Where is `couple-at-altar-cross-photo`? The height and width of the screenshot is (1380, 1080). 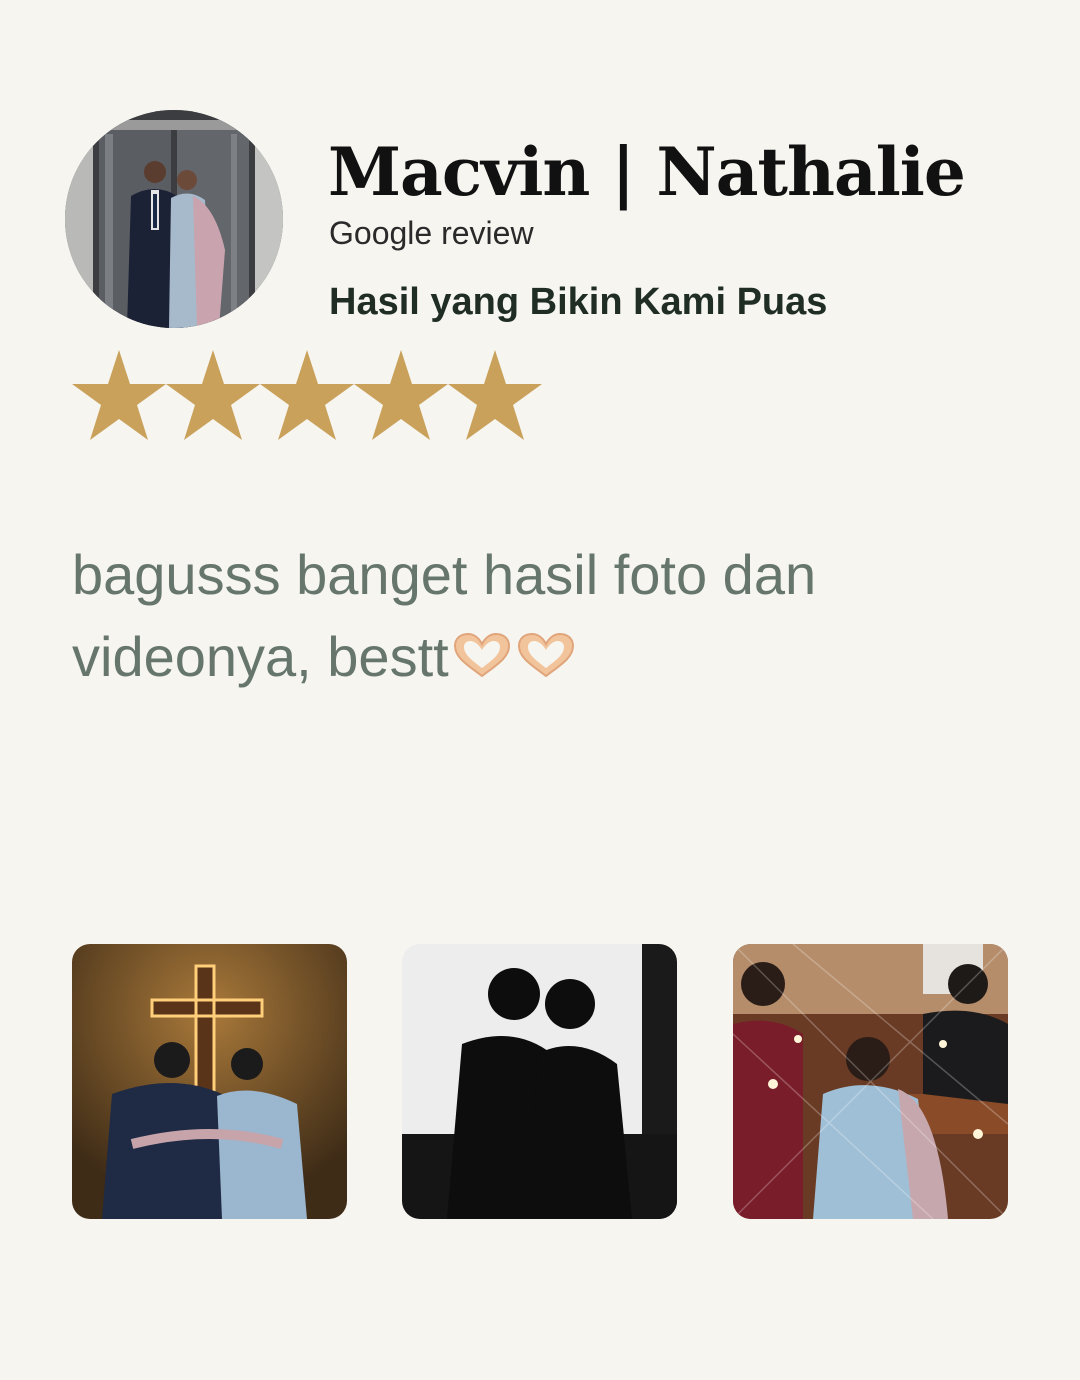 couple-at-altar-cross-photo is located at coordinates (209, 1081).